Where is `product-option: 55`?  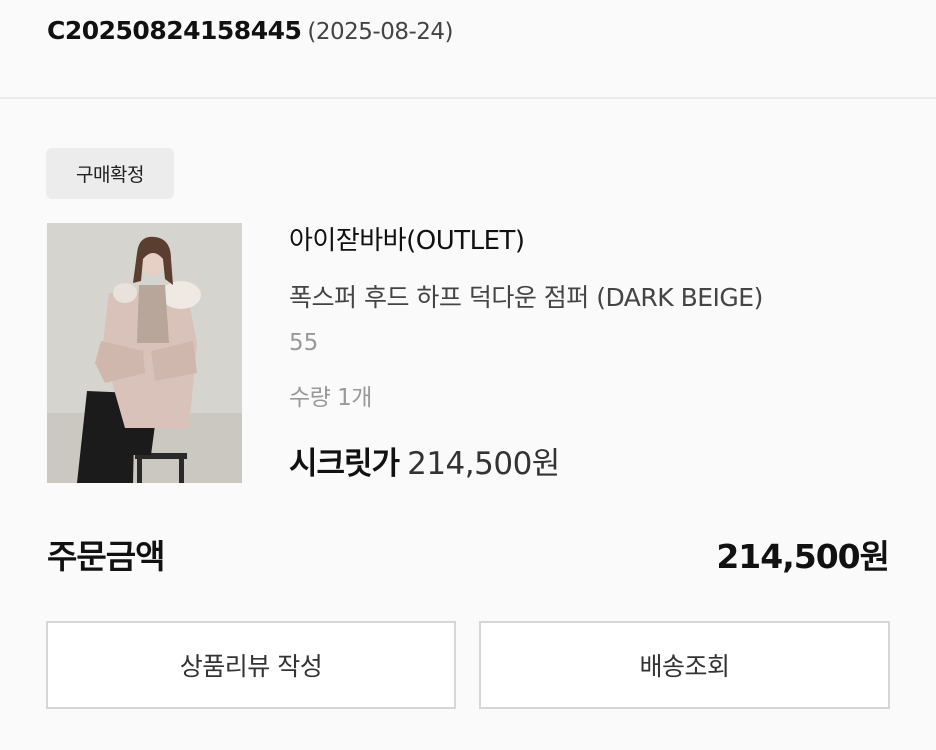 product-option: 55 is located at coordinates (304, 343).